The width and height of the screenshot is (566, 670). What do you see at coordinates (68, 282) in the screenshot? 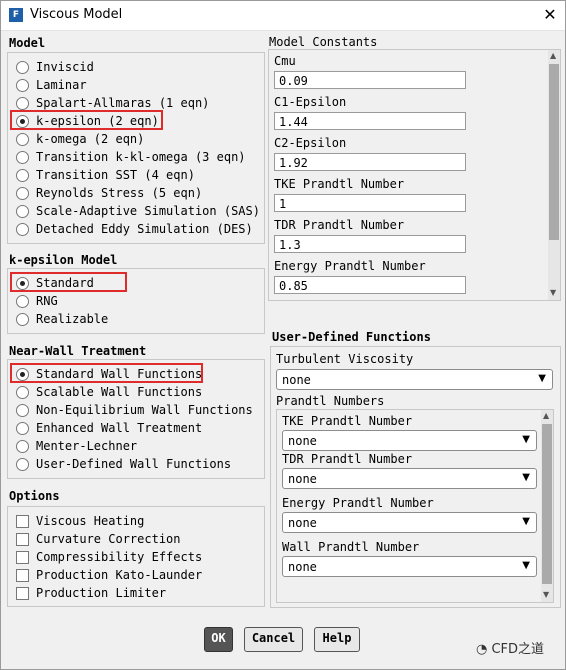
I see `highlight-box-standard` at bounding box center [68, 282].